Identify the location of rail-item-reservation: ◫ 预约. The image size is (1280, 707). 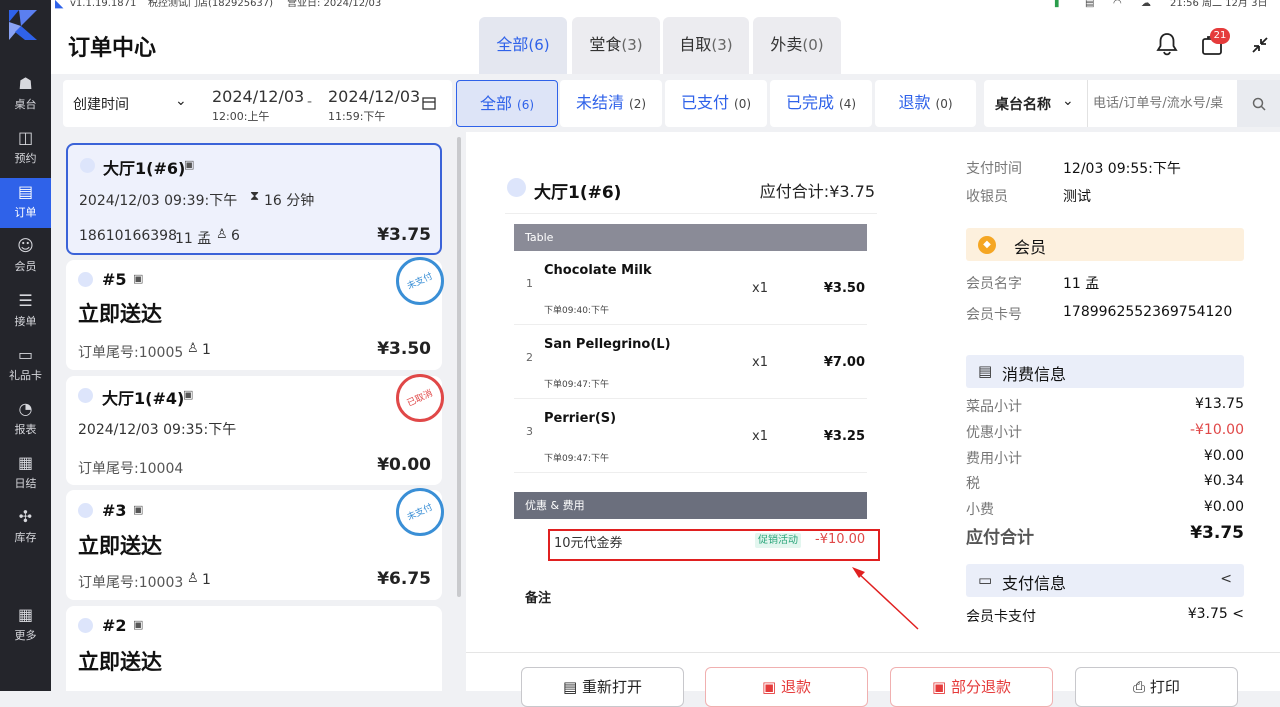
(25, 149).